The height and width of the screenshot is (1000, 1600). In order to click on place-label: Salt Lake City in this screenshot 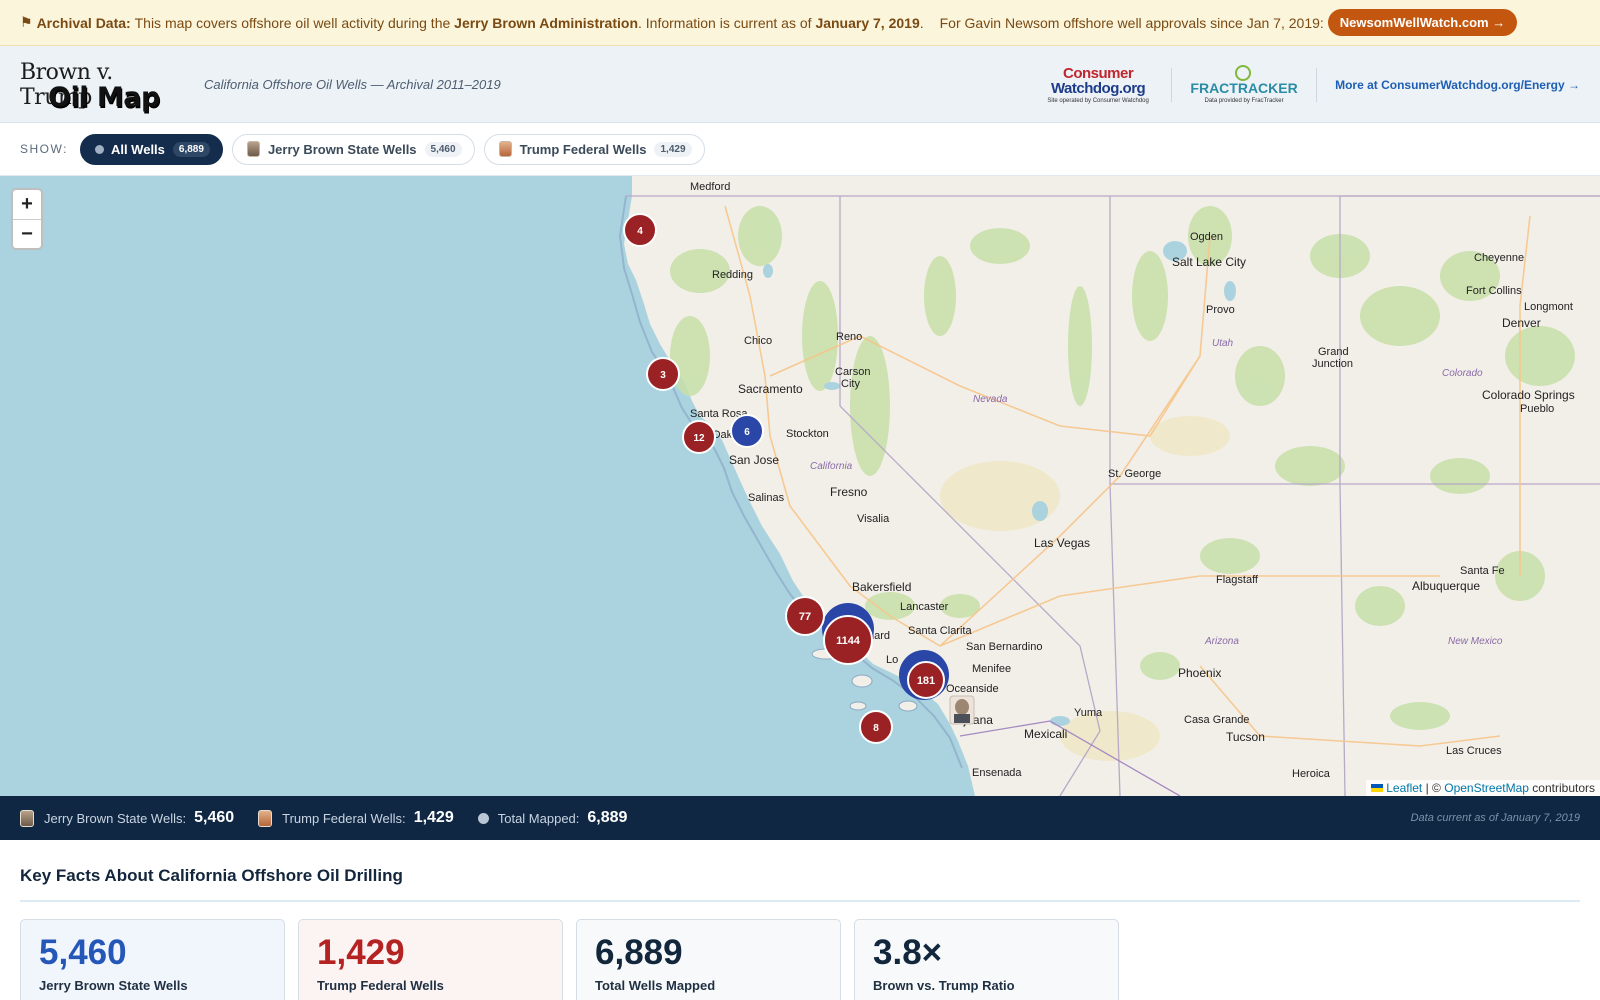, I will do `click(1209, 262)`.